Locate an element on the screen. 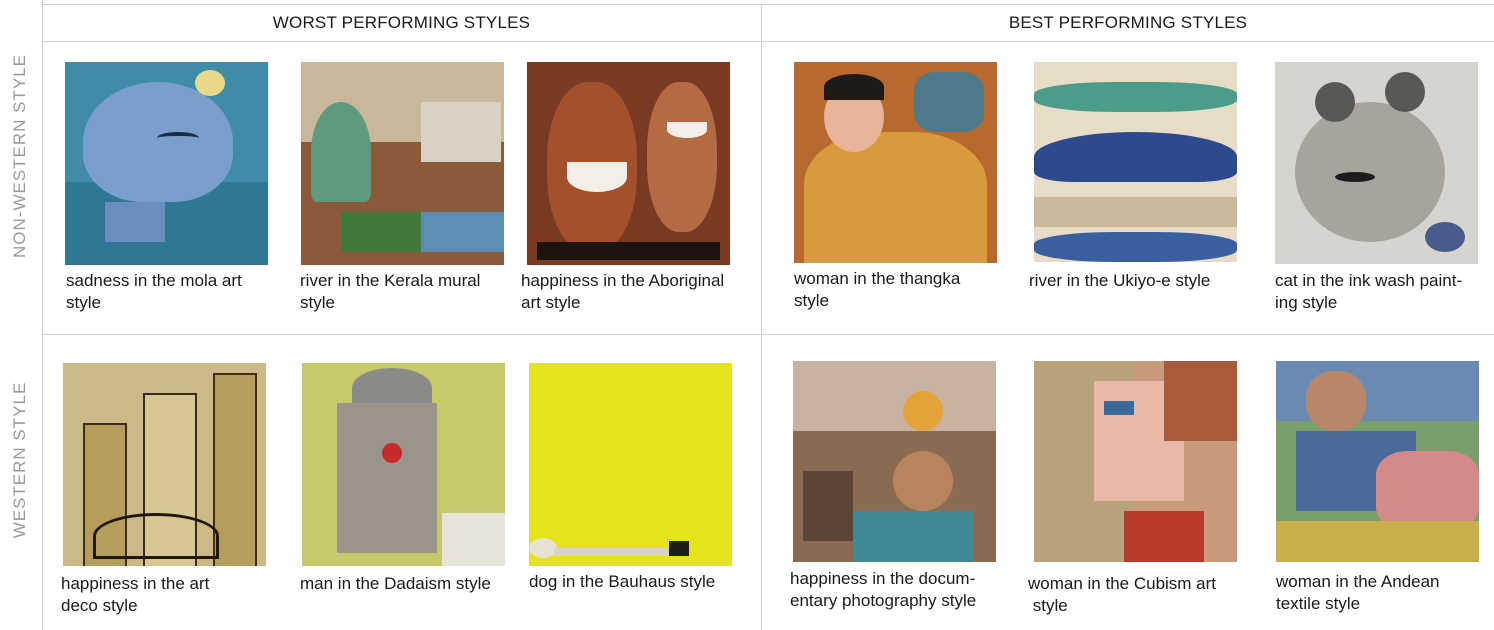  image-dadaism-man is located at coordinates (403, 464).